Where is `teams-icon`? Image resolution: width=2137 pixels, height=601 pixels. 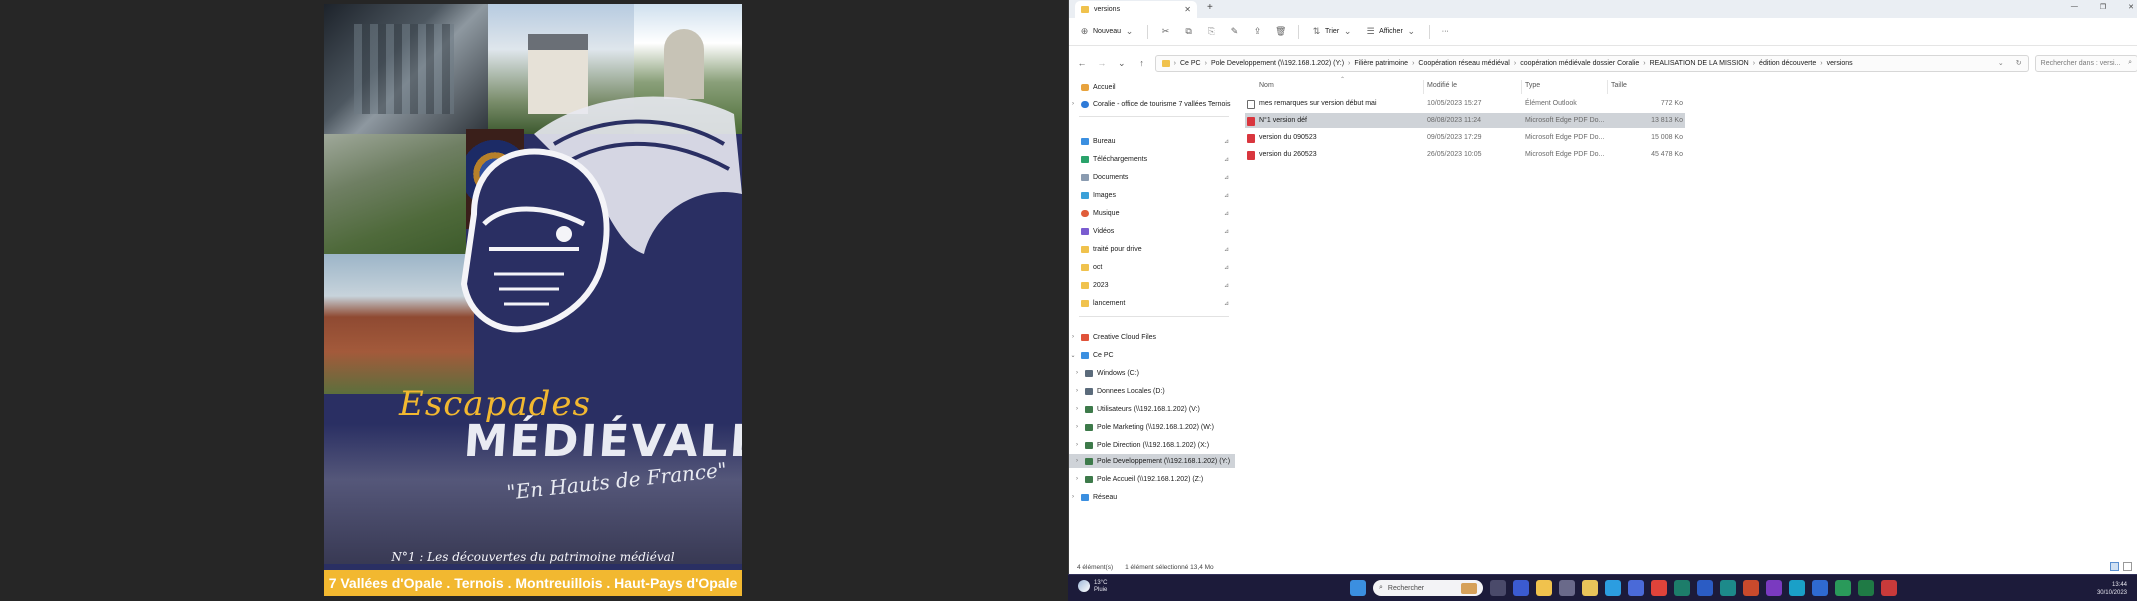 teams-icon is located at coordinates (1521, 588).